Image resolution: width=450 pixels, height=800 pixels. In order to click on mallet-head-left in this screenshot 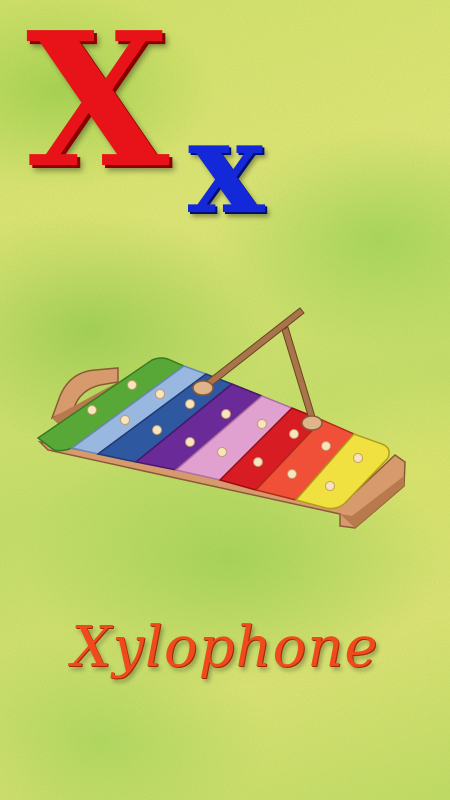, I will do `click(203, 388)`.